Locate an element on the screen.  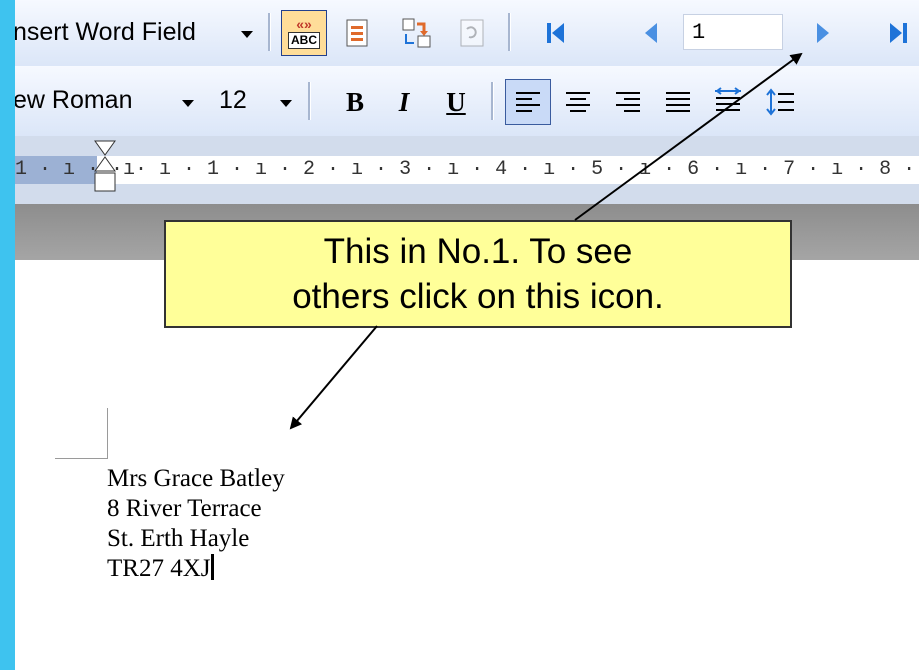
arrow-to-address is located at coordinates (333, 377).